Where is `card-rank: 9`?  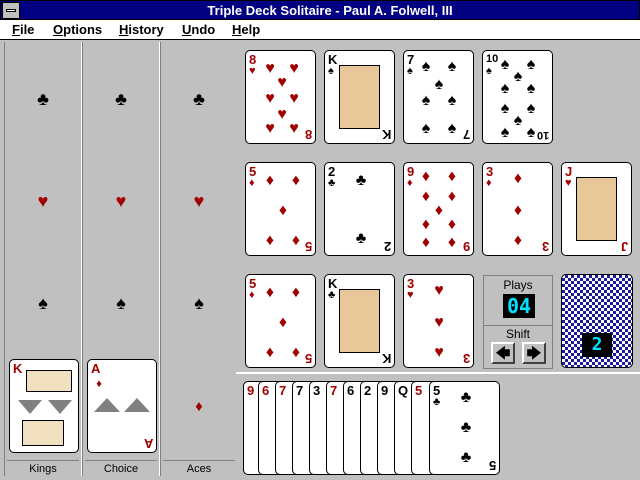 card-rank: 9 is located at coordinates (251, 390).